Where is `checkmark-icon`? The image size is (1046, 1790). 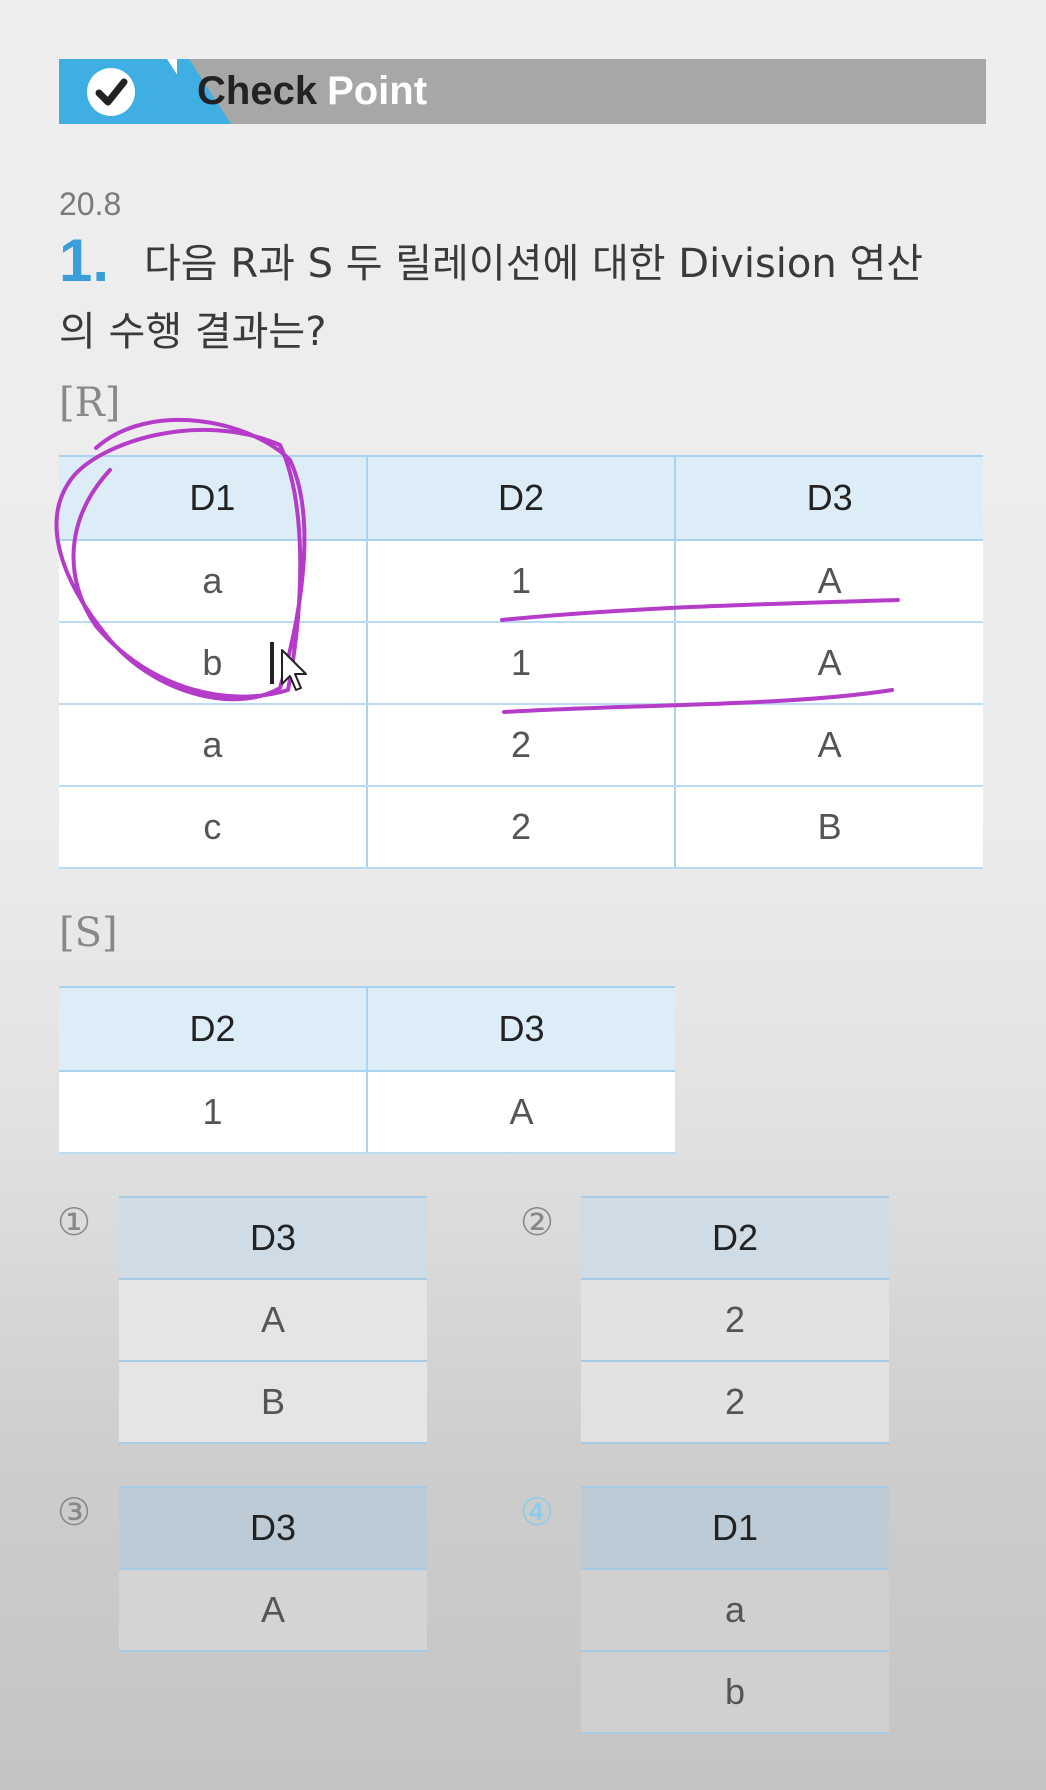
checkmark-icon is located at coordinates (111, 92).